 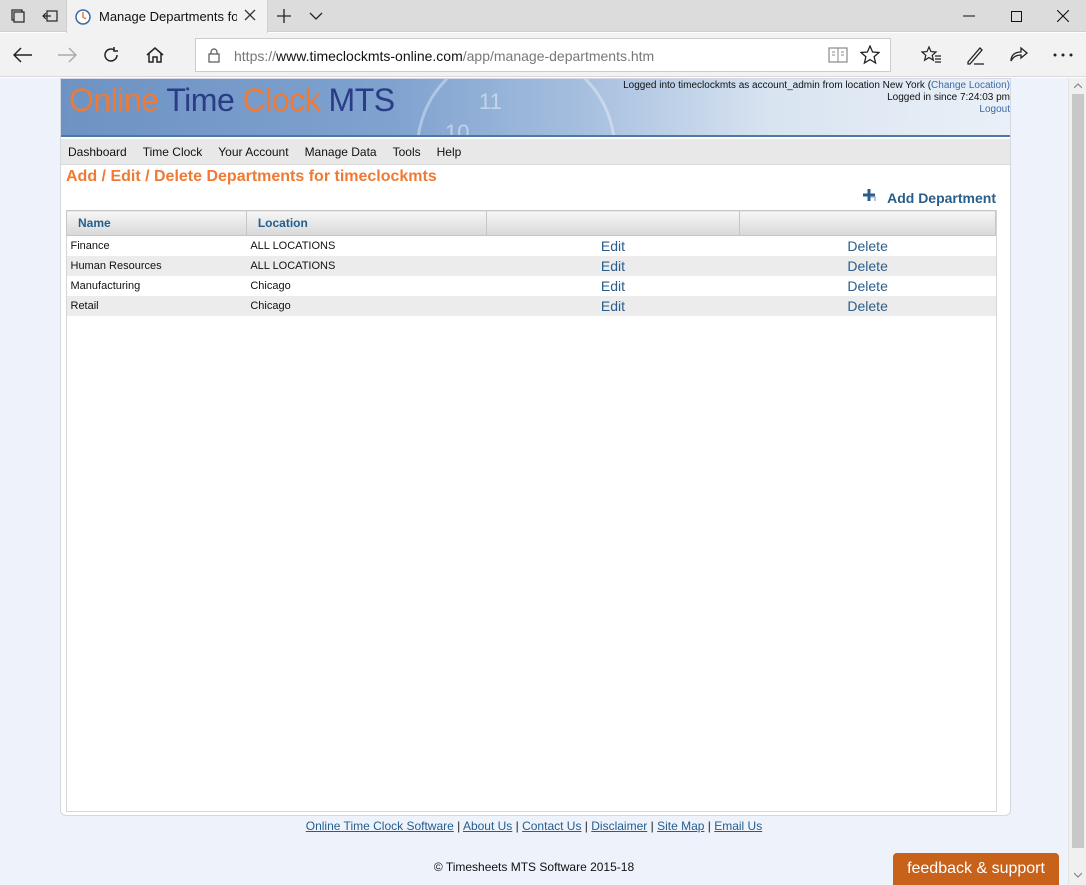 What do you see at coordinates (619, 826) in the screenshot?
I see `footer-link-disclaimer: Disclaimer` at bounding box center [619, 826].